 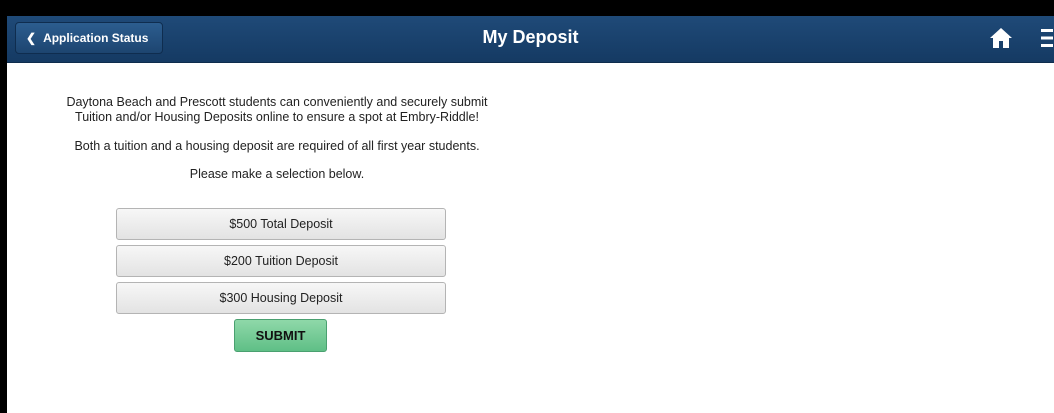 I want to click on tuition-deposit-label: $200 Tuition Deposit, so click(x=281, y=261).